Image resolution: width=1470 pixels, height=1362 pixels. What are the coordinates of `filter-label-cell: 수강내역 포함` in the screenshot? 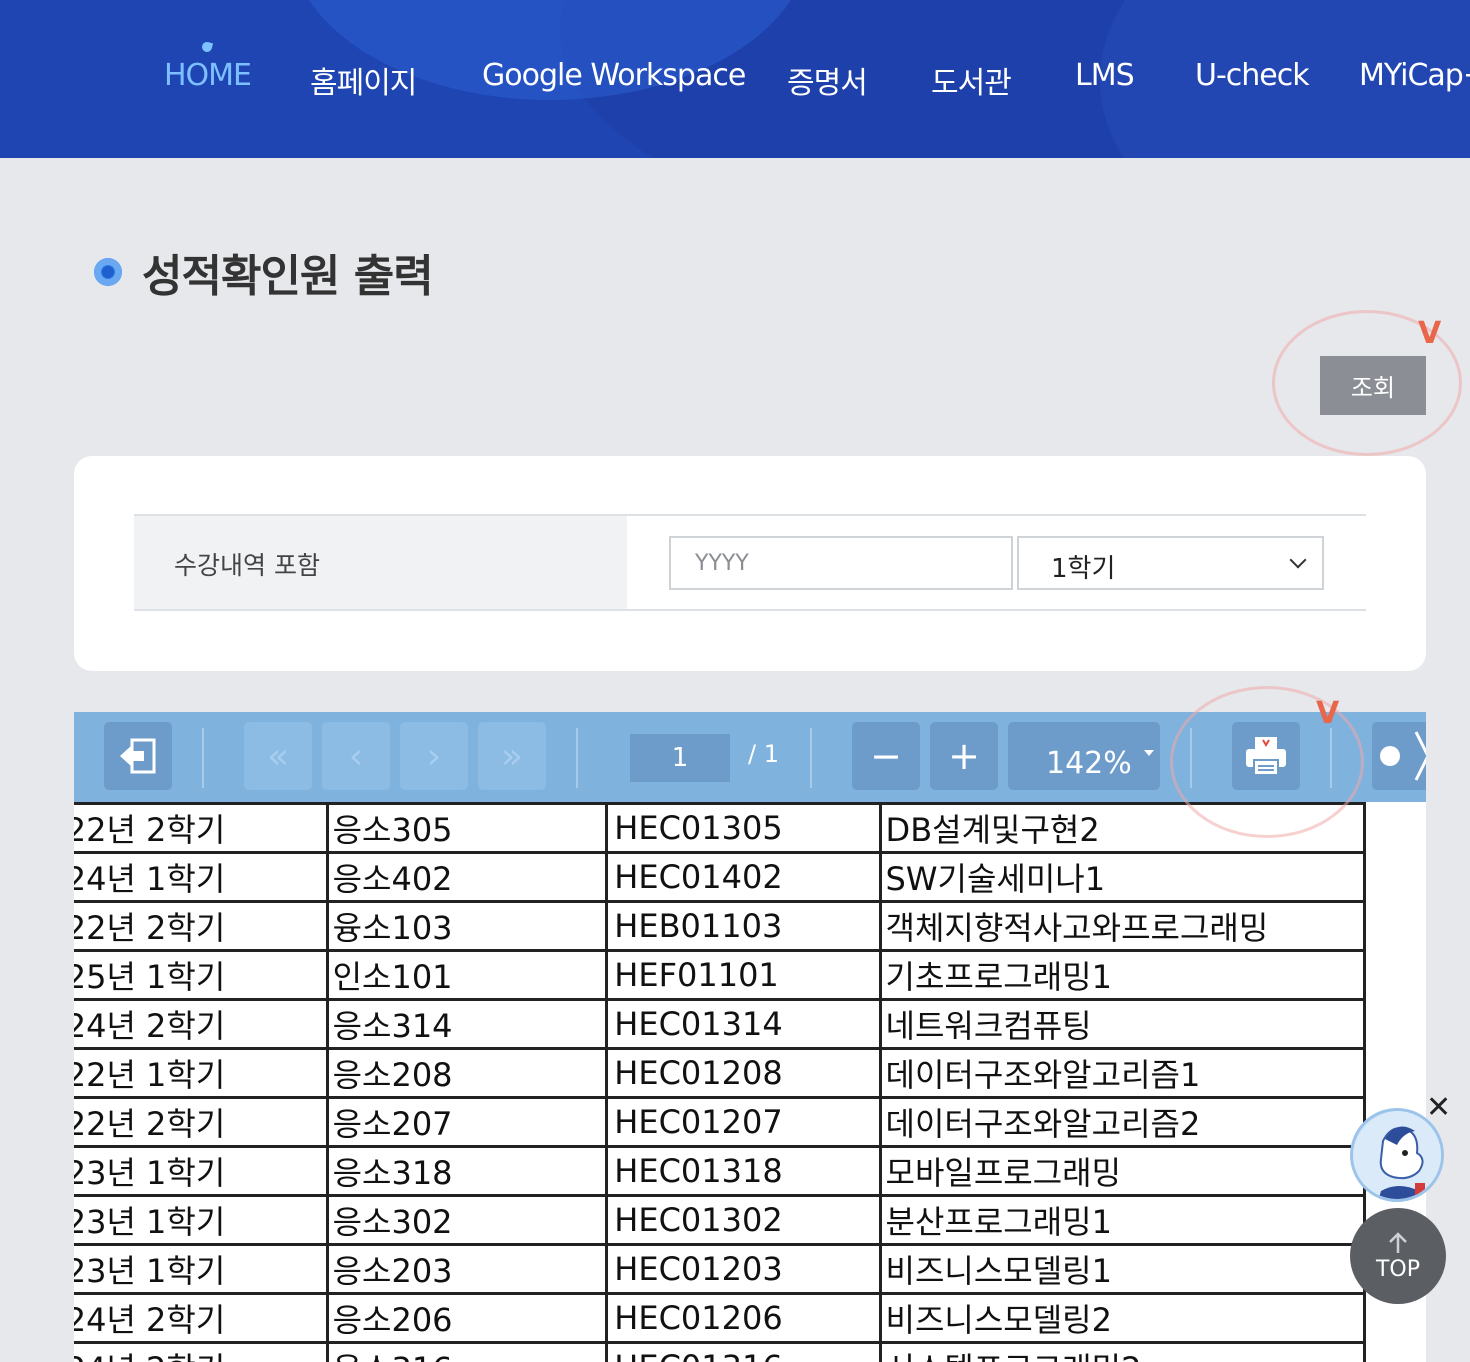 It's located at (380, 562).